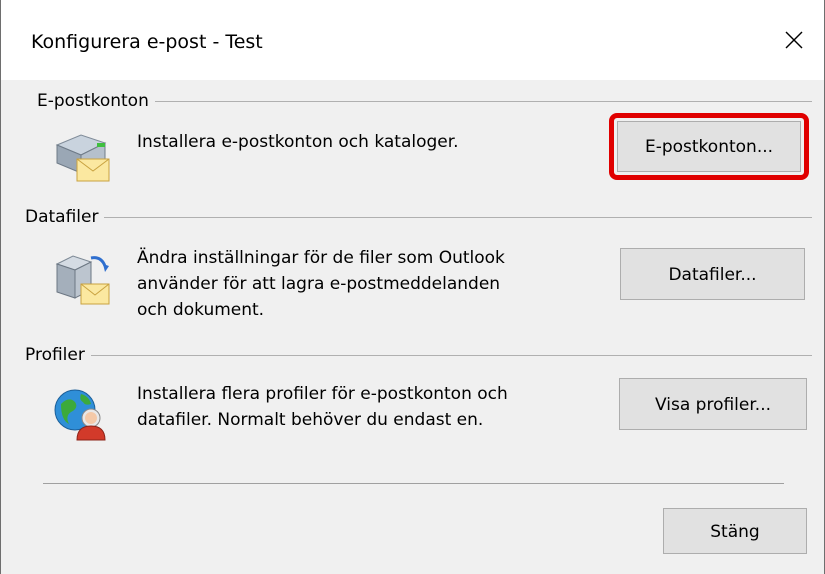 The height and width of the screenshot is (574, 825). I want to click on data-files-icon, so click(83, 280).